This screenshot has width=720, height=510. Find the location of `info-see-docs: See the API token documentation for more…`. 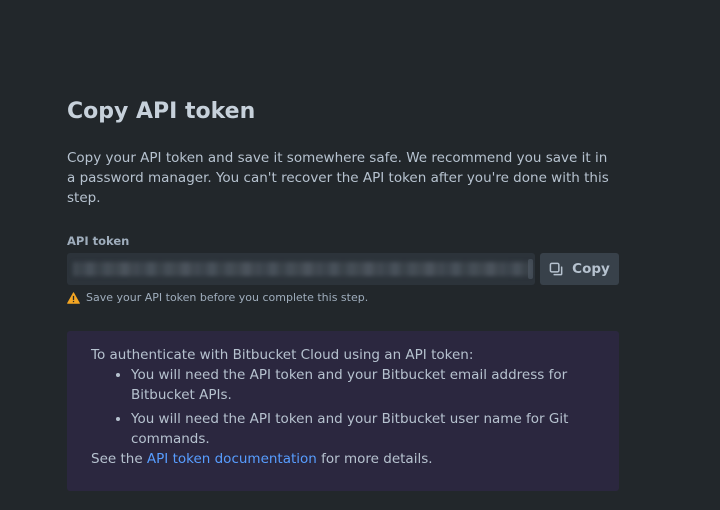

info-see-docs: See the API token documentation for more… is located at coordinates (343, 459).